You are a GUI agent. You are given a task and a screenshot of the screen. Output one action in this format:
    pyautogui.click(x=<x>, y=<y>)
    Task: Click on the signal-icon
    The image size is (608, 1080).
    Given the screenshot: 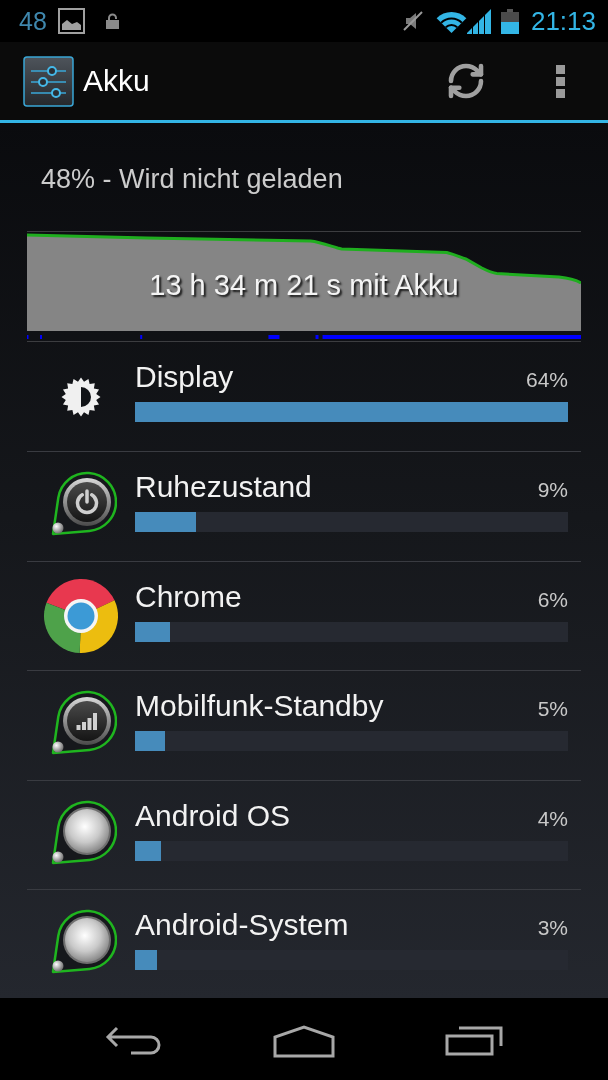 What is the action you would take?
    pyautogui.click(x=478, y=21)
    